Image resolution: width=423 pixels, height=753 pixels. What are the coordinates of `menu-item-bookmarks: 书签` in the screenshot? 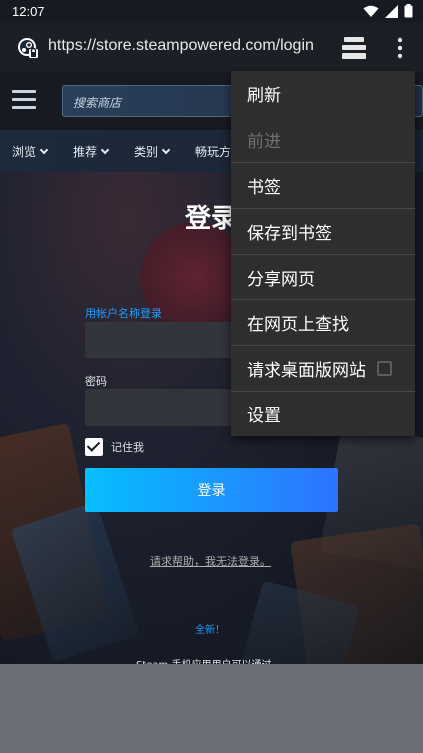 It's located at (323, 185).